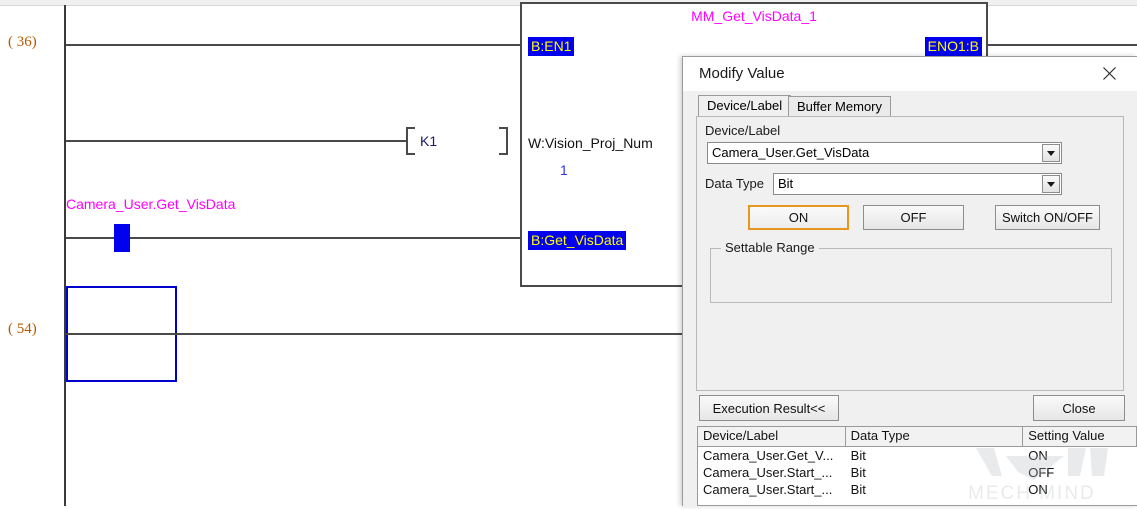 The image size is (1137, 509). Describe the element at coordinates (65, 255) in the screenshot. I see `left-power-rail` at that location.